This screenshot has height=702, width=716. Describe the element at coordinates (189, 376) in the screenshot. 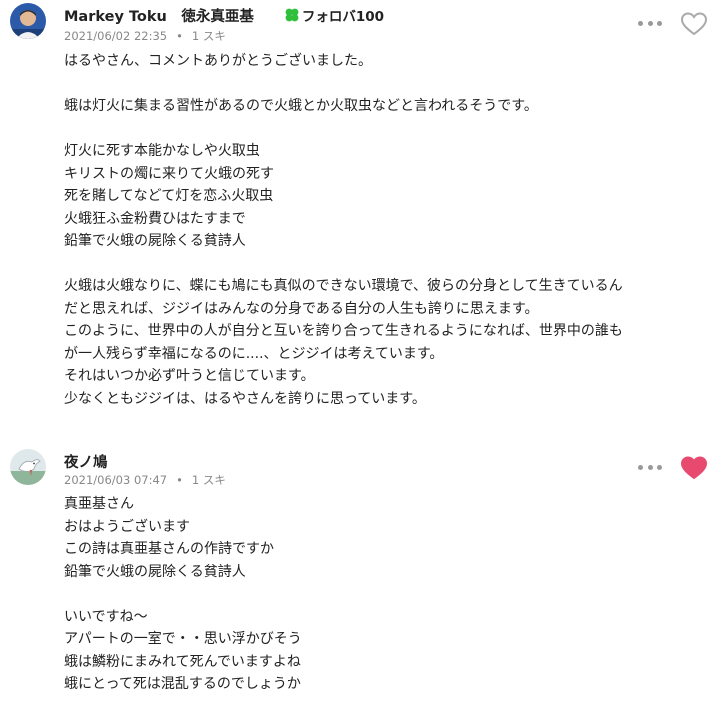

I see `body-line: それはいつか必ず叶うと信じています。` at that location.